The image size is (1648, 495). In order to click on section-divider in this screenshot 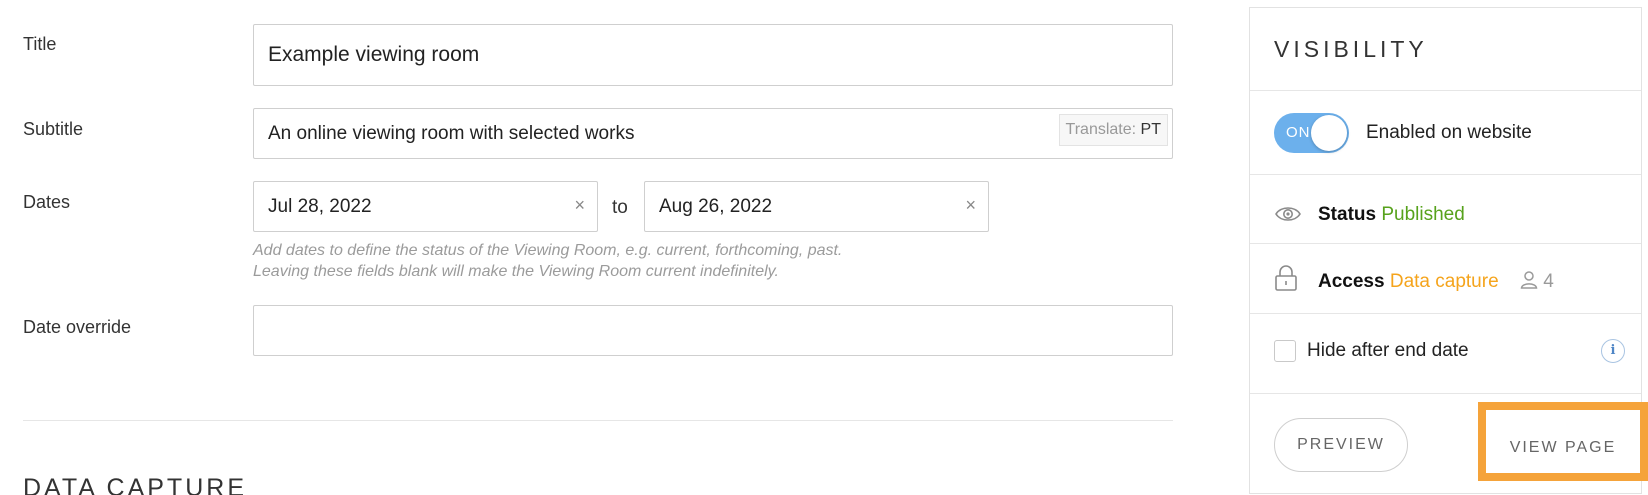, I will do `click(598, 420)`.